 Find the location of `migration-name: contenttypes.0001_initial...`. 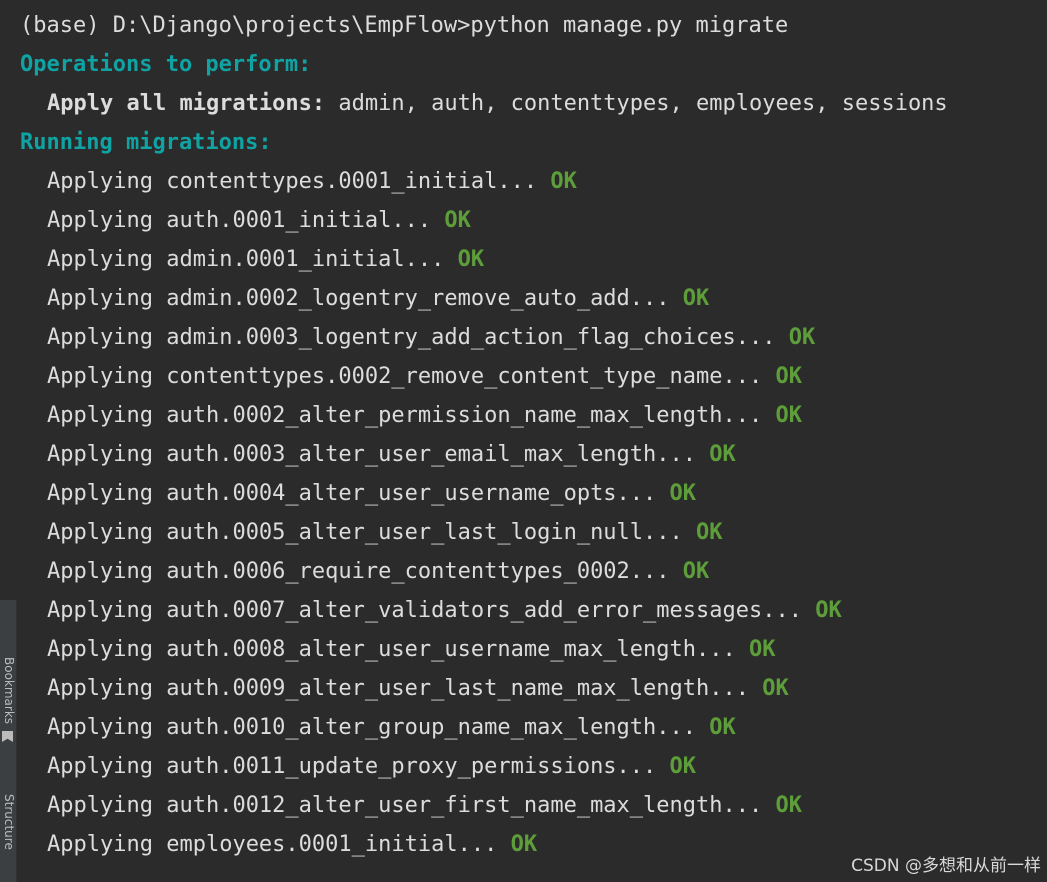

migration-name: contenttypes.0001_initial... is located at coordinates (352, 181).